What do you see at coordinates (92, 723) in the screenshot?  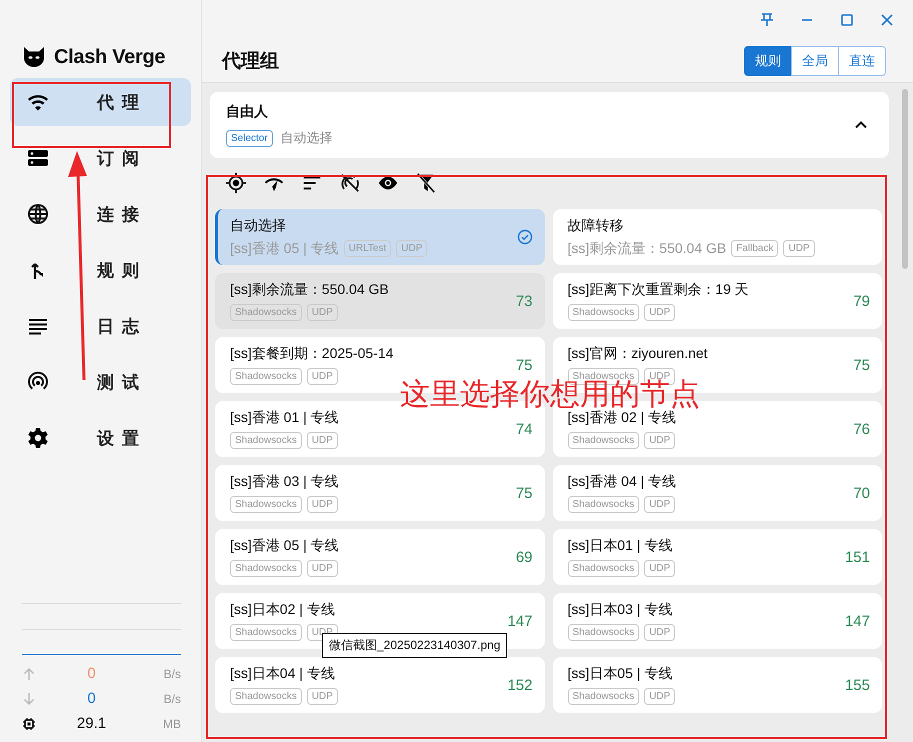 I see `stat-value: 29.1` at bounding box center [92, 723].